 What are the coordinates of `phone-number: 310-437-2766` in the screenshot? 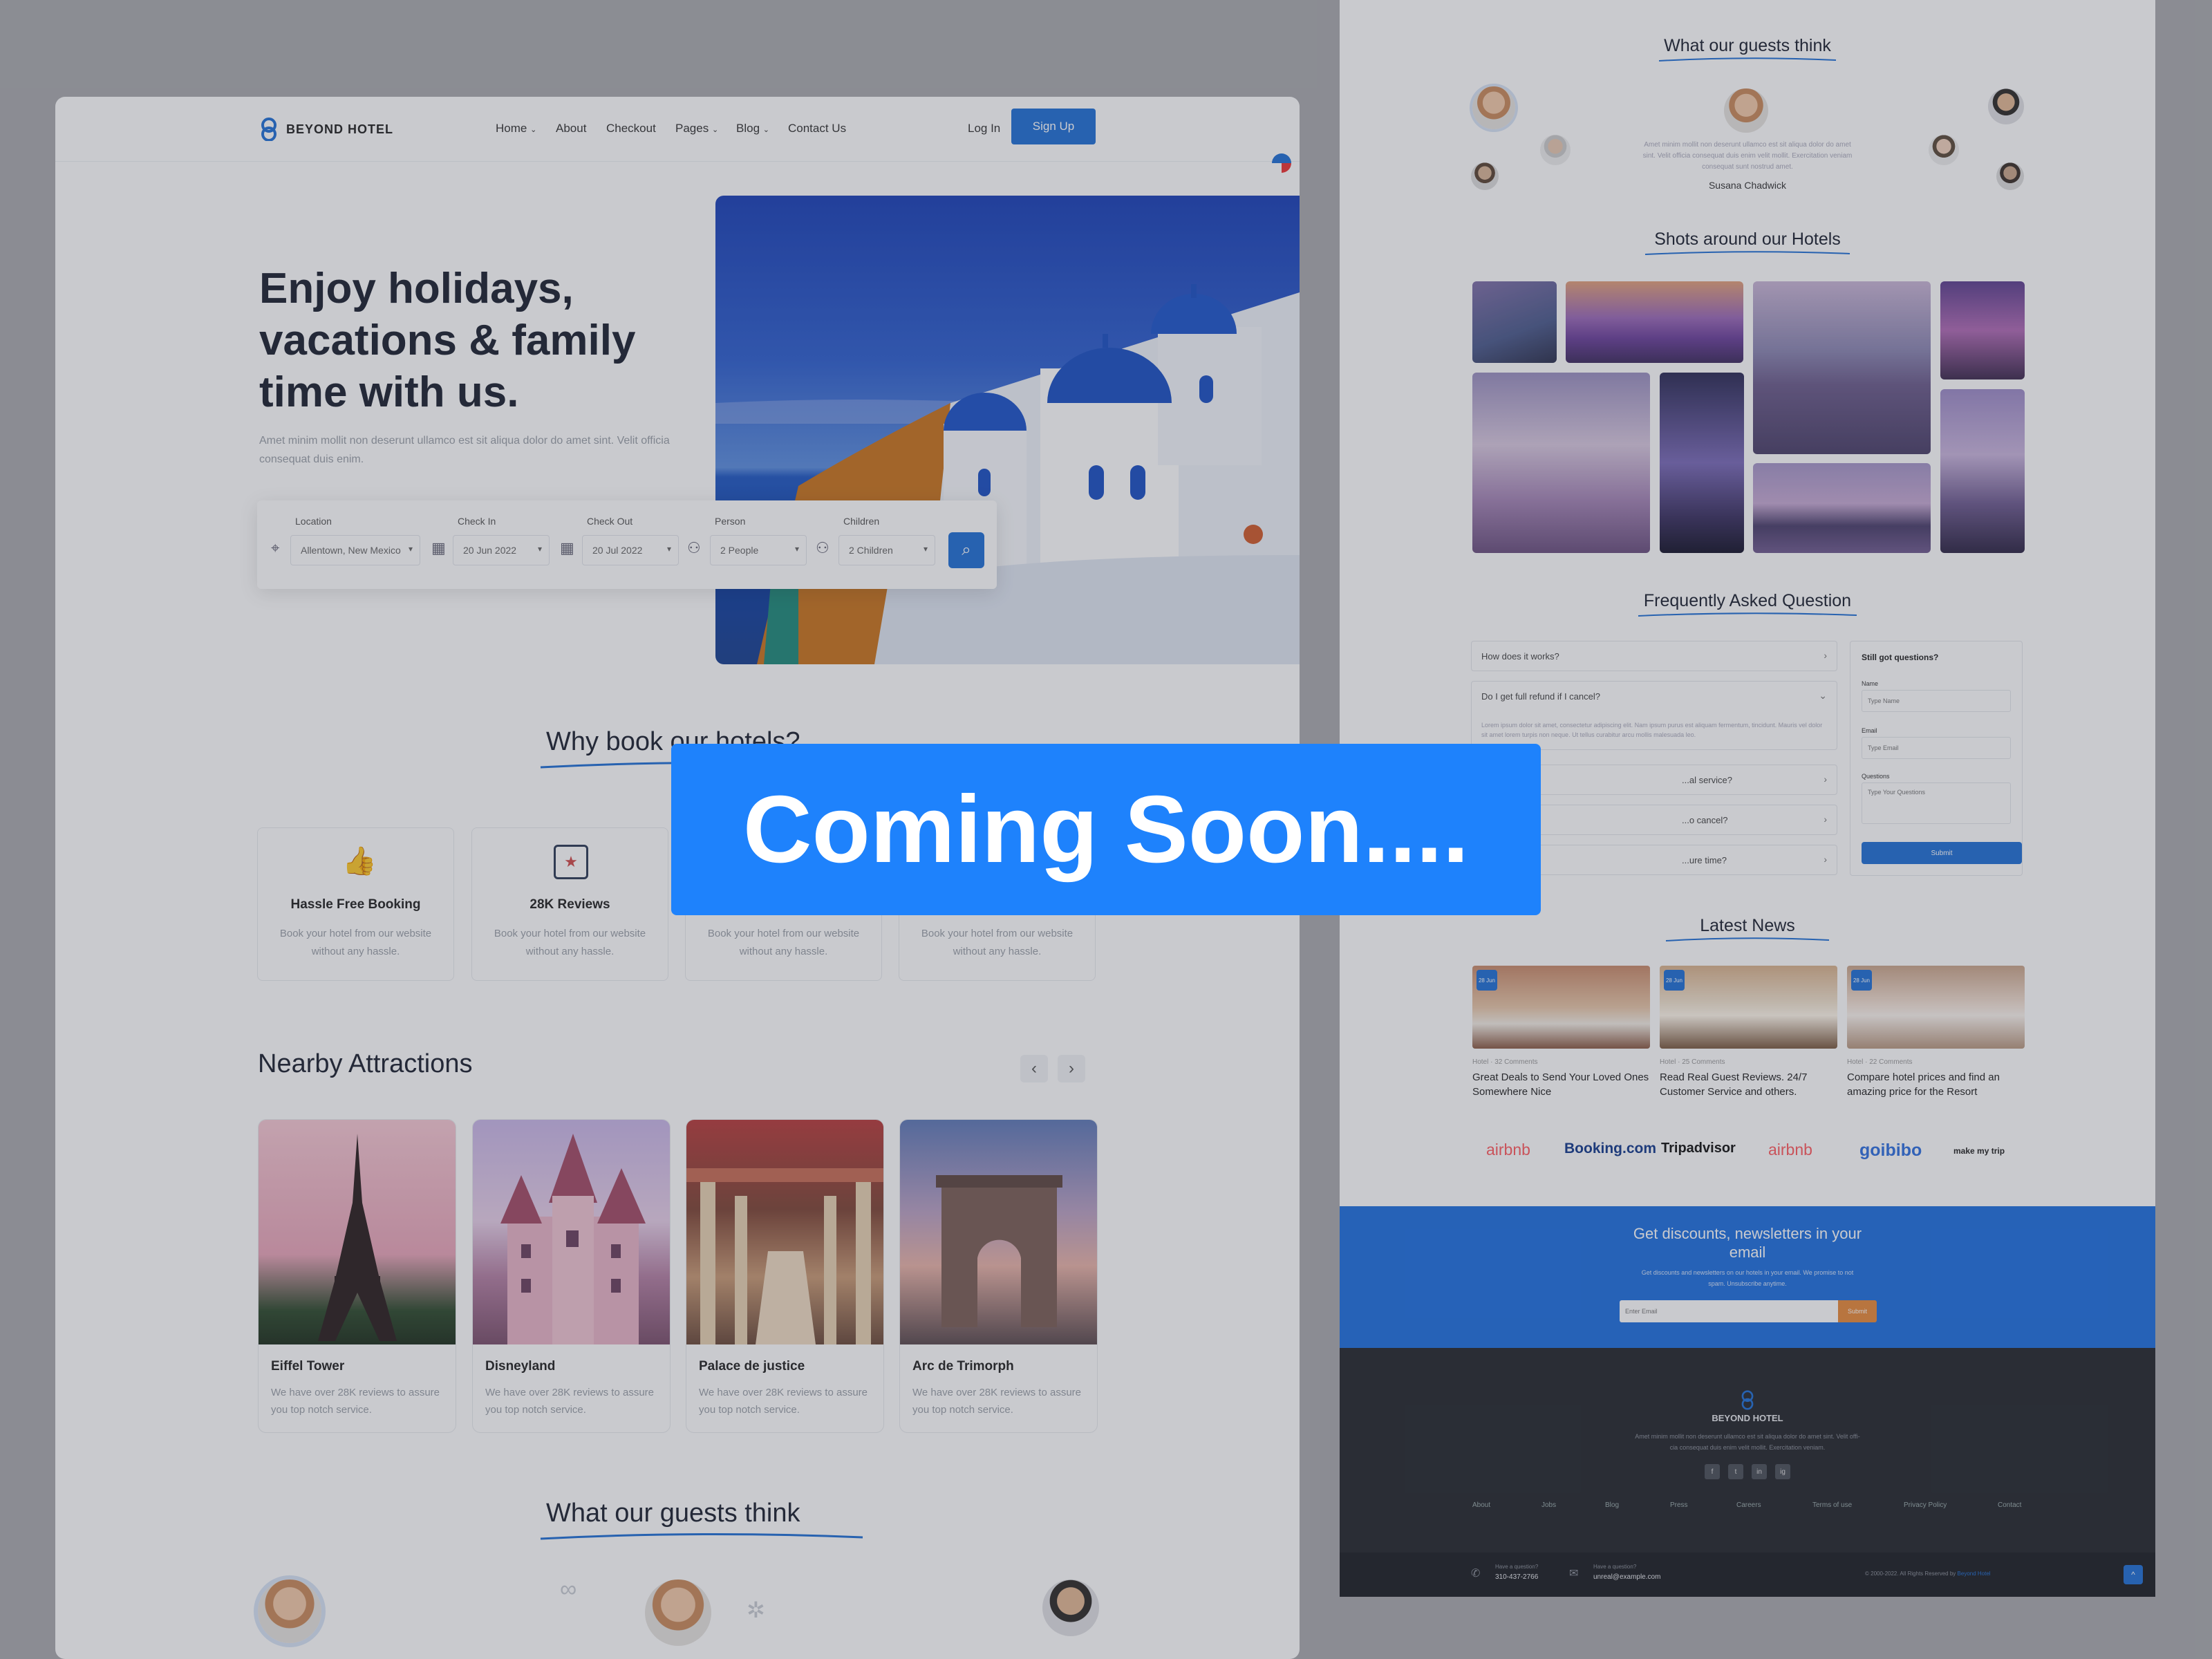 It's located at (1516, 1577).